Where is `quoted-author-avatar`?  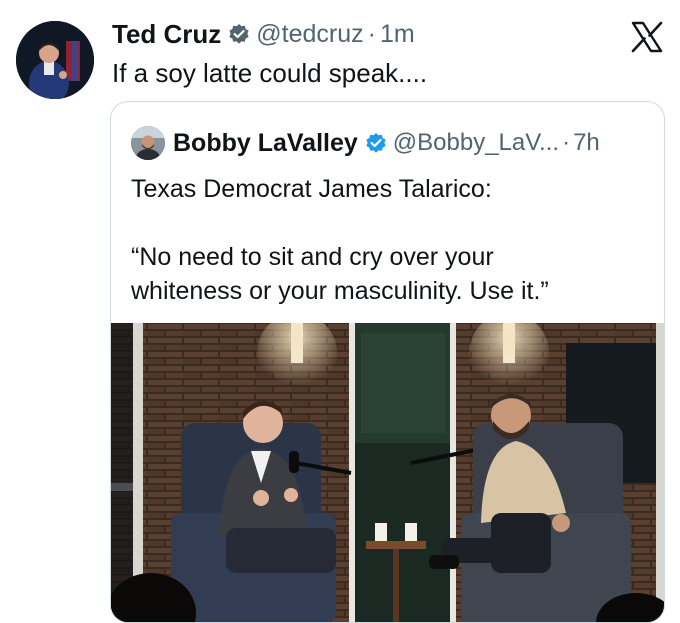
quoted-author-avatar is located at coordinates (148, 143).